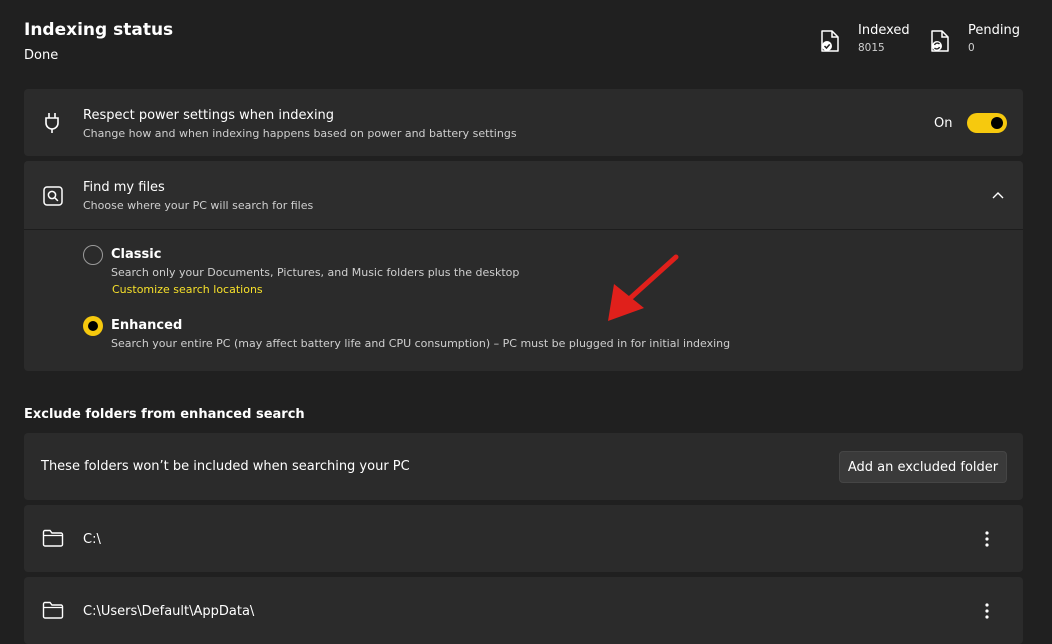  I want to click on annotation-arrow-icon, so click(643, 287).